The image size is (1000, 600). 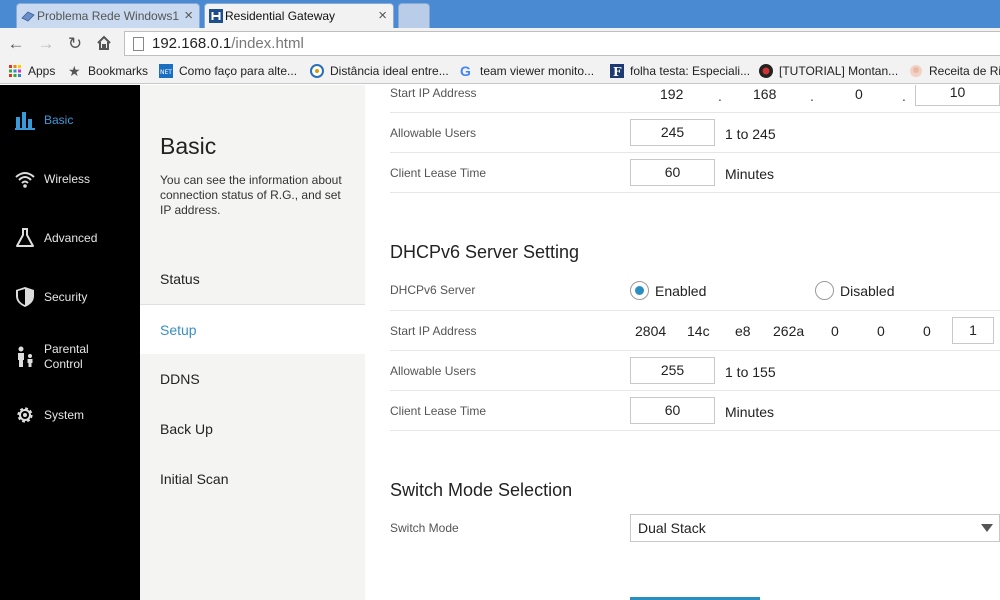 What do you see at coordinates (16, 43) in the screenshot?
I see `back-arrow-icon: ←` at bounding box center [16, 43].